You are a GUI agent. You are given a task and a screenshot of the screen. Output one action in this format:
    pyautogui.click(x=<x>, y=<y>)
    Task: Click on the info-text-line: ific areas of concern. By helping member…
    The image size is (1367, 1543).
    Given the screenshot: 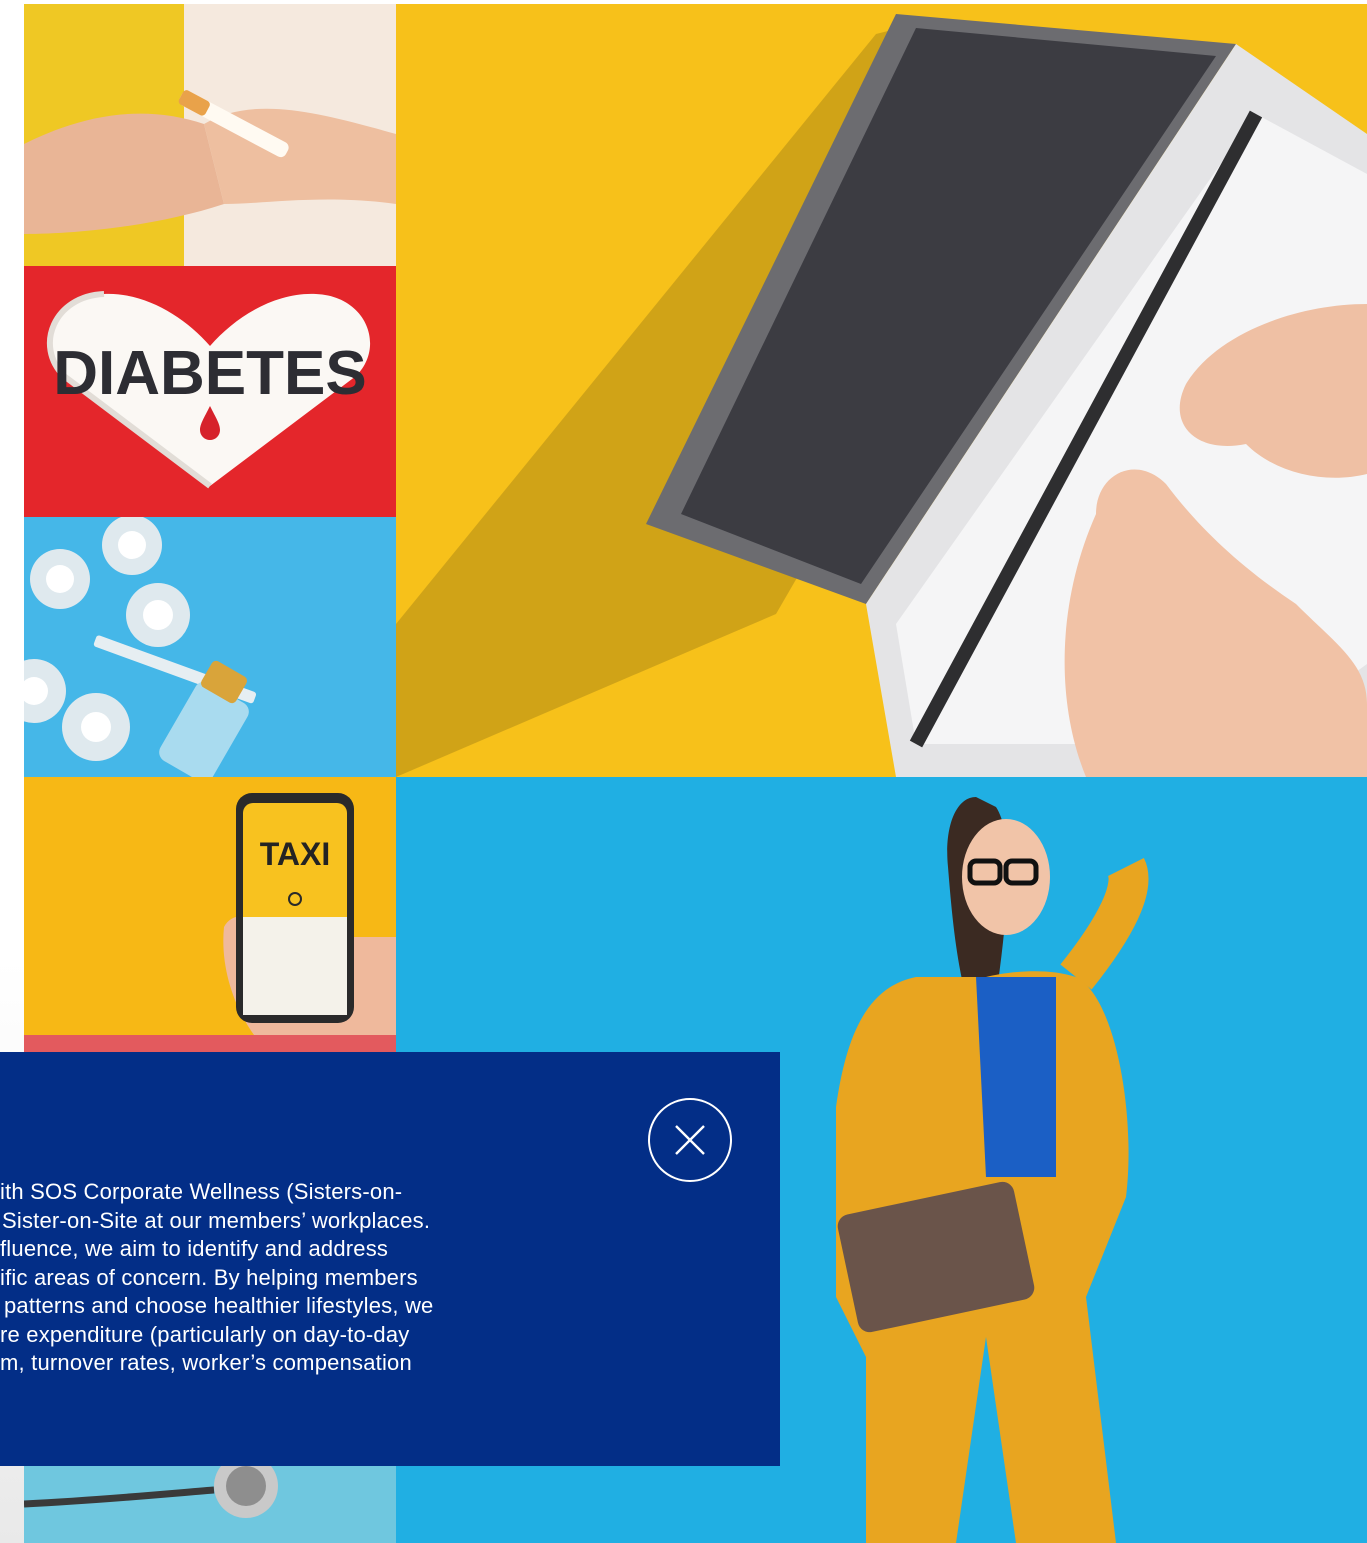 What is the action you would take?
    pyautogui.click(x=209, y=1277)
    